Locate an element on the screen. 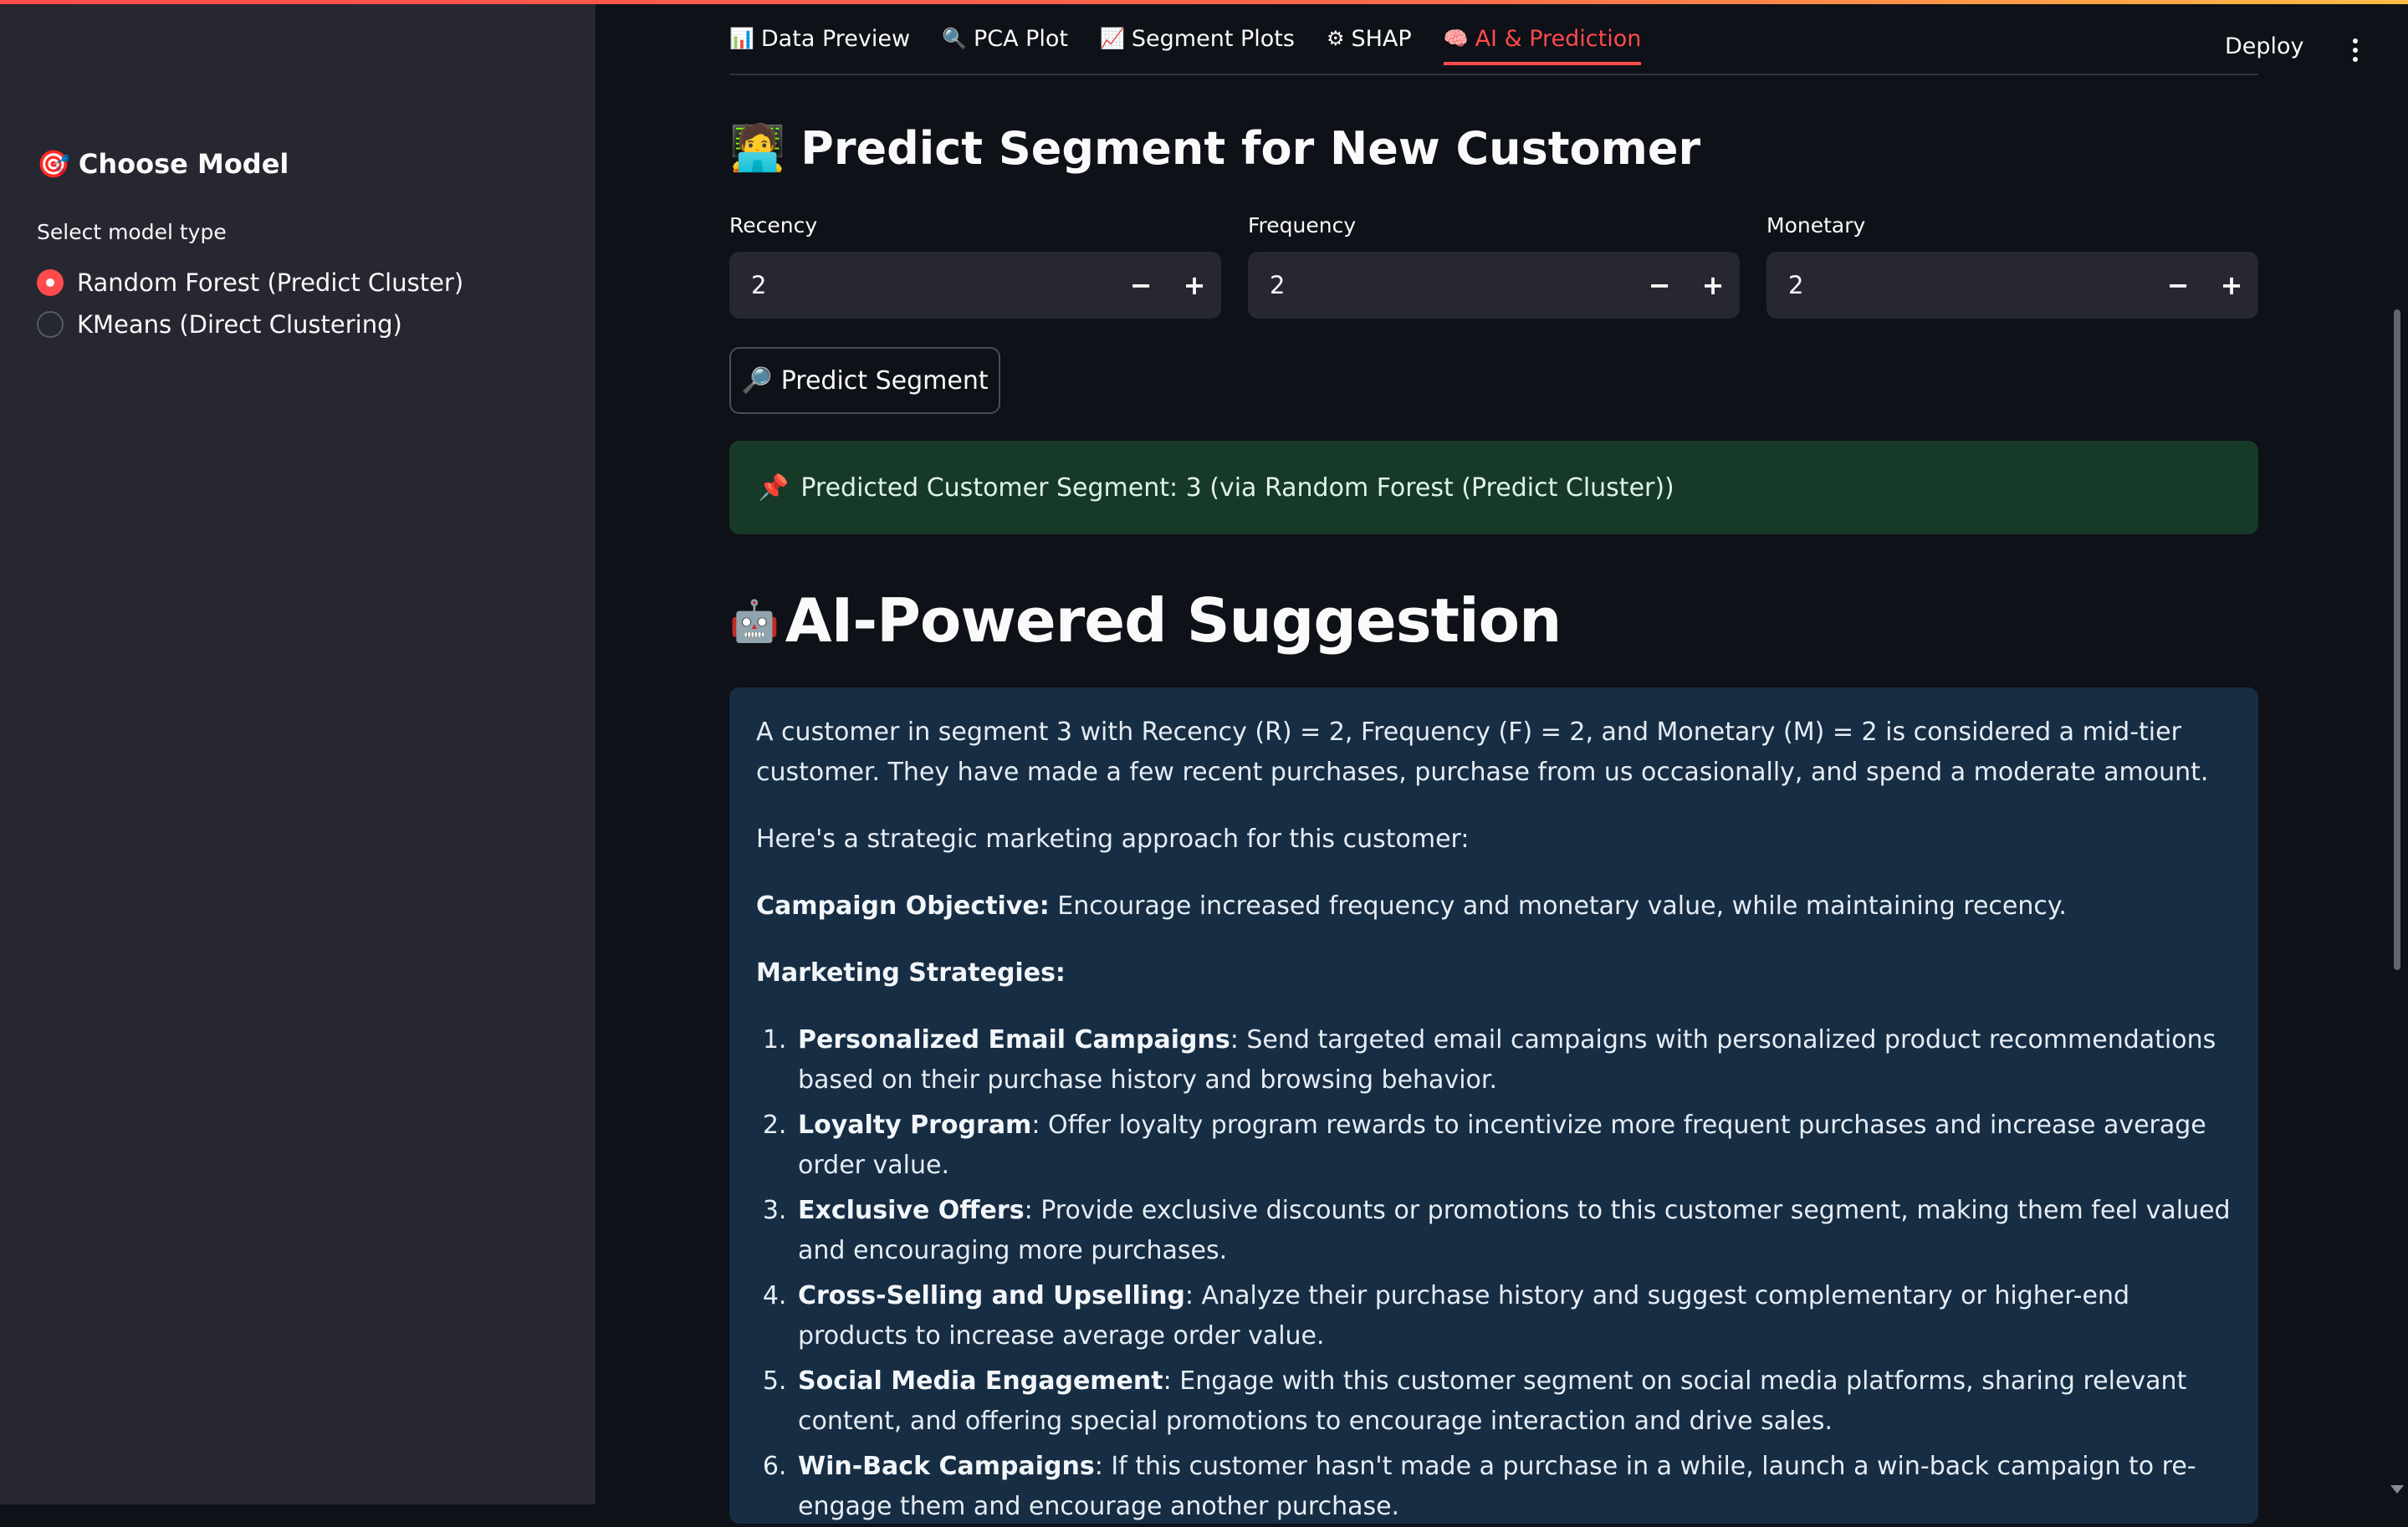 The height and width of the screenshot is (1527, 2408). line-chart-icon: 📈 is located at coordinates (1112, 38).